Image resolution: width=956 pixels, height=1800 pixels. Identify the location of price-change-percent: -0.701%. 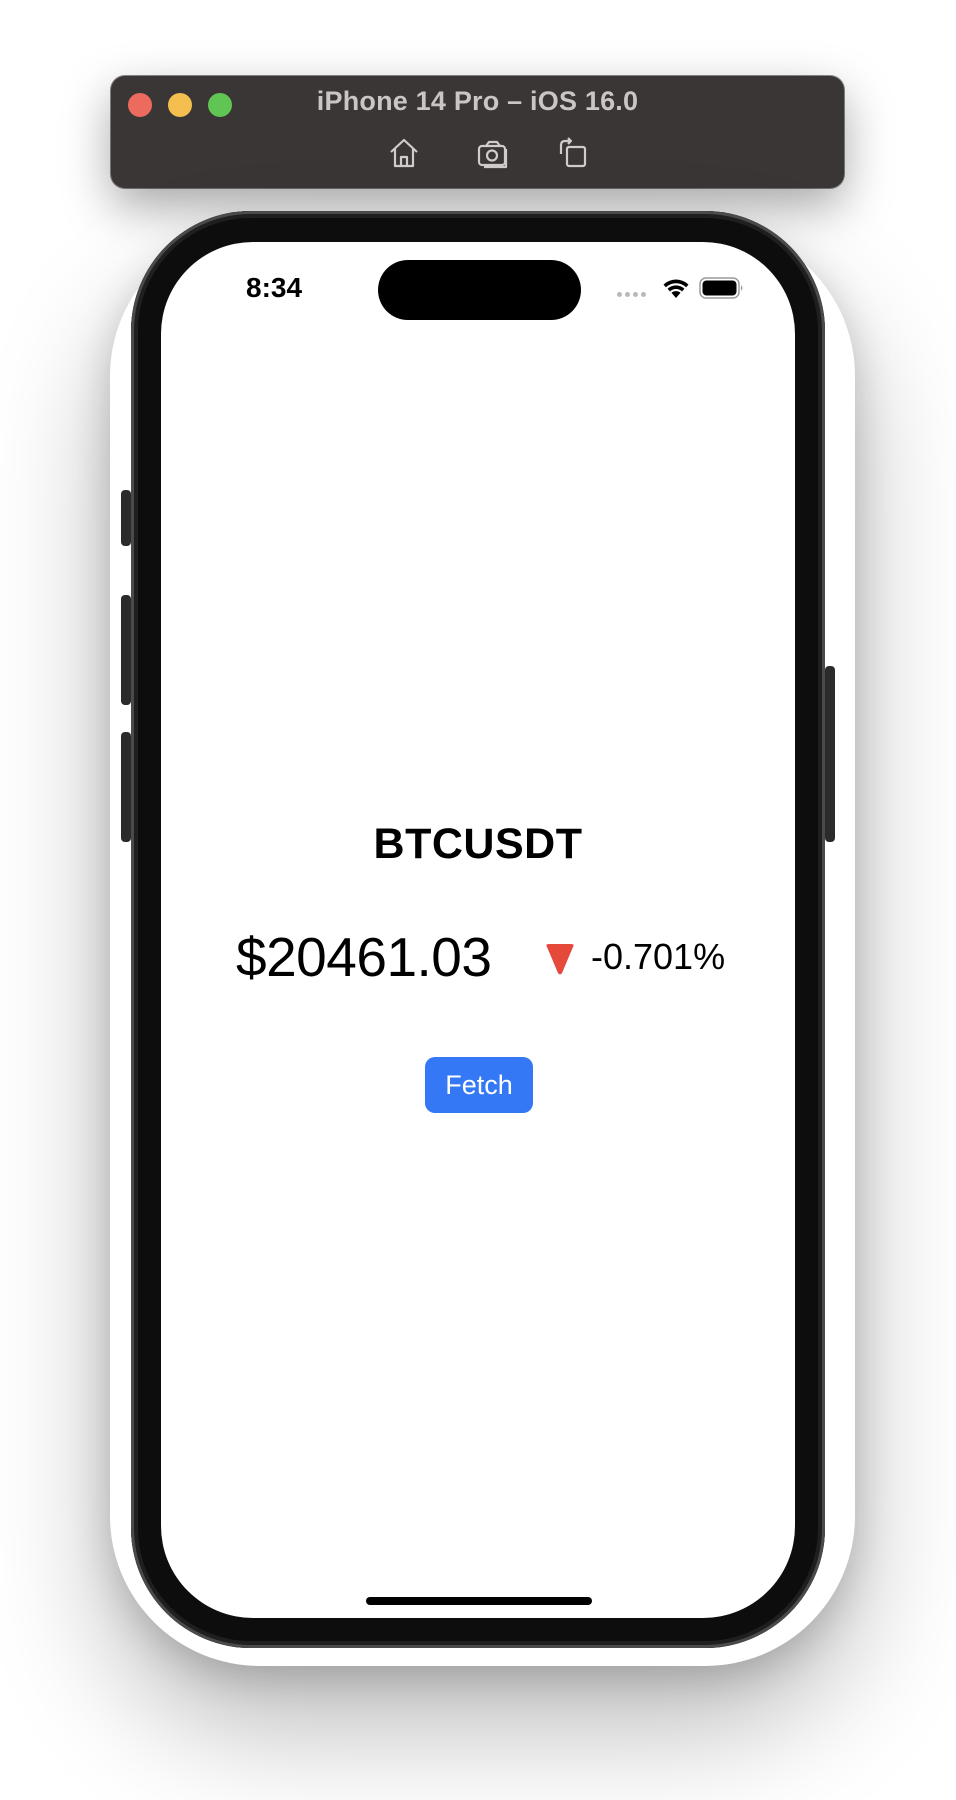
(658, 956).